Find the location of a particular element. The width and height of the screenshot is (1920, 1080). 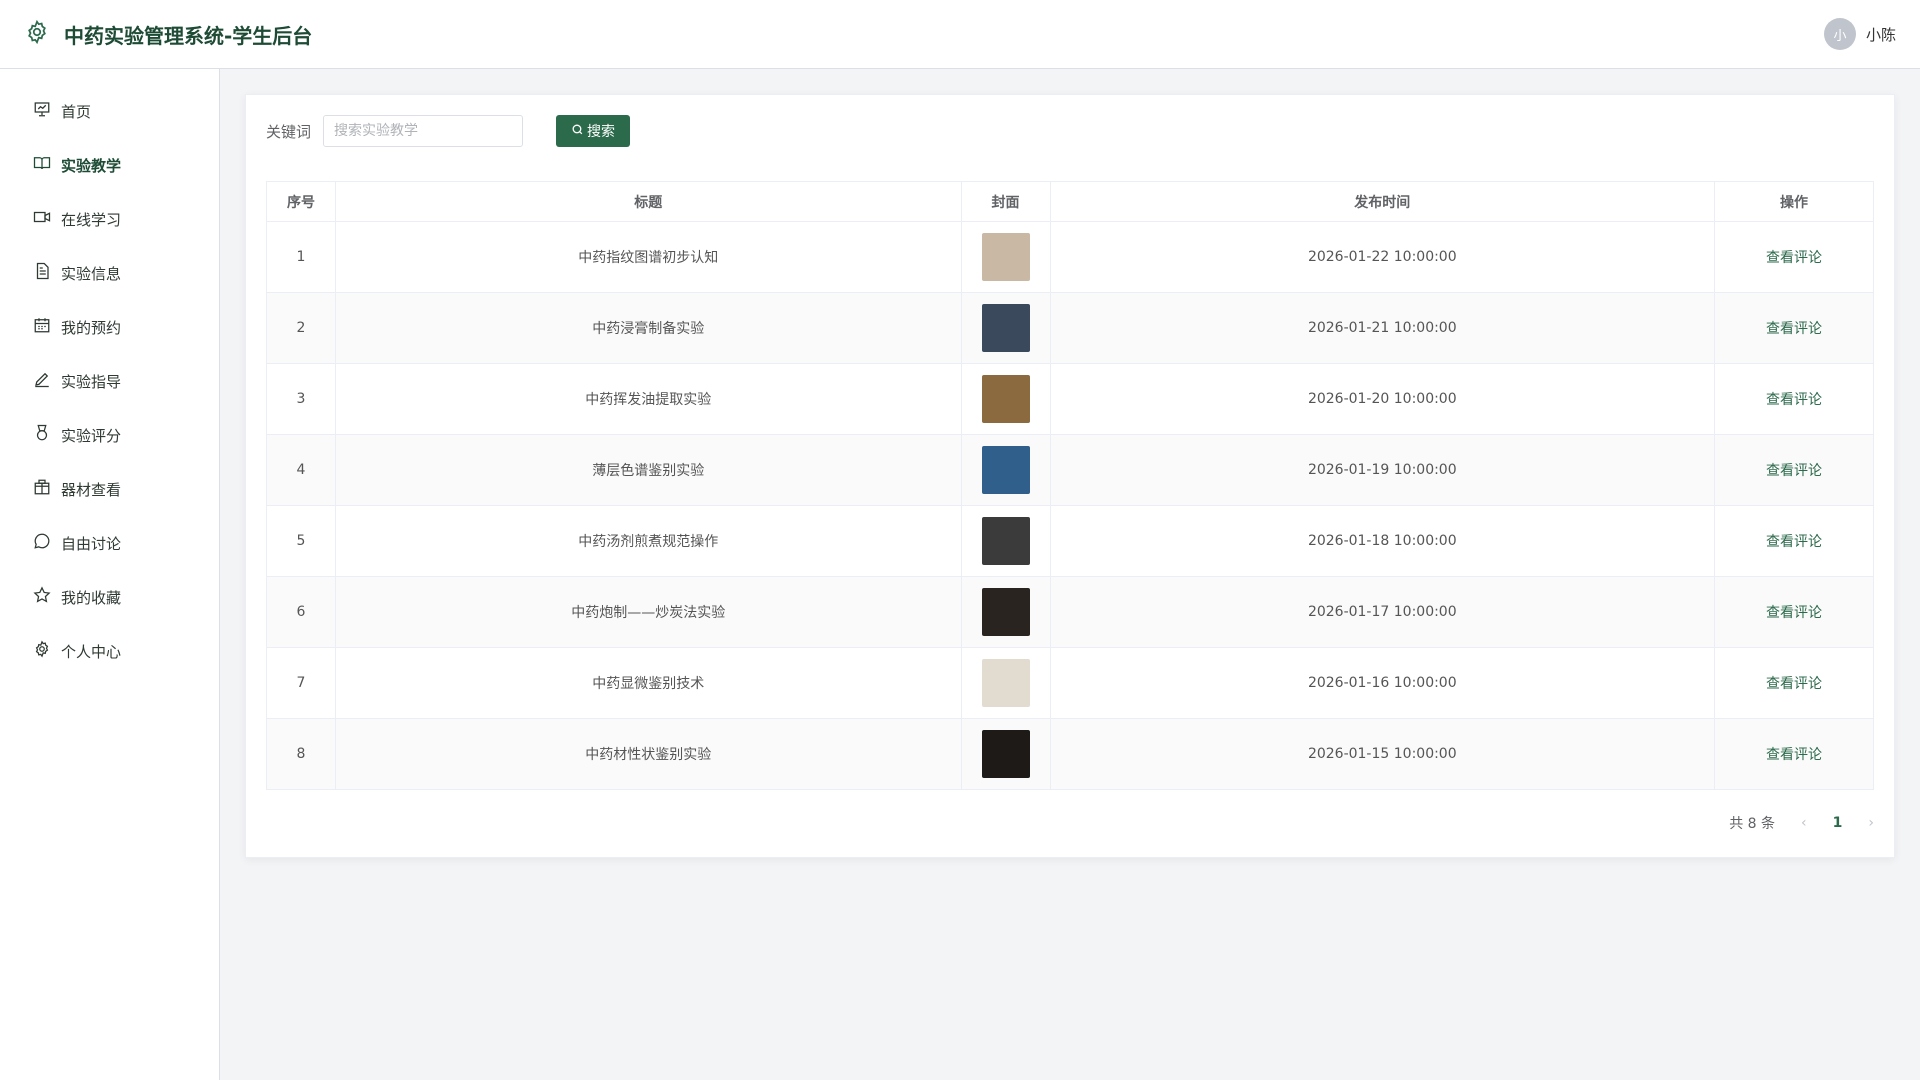

row-index: 2 is located at coordinates (301, 328).